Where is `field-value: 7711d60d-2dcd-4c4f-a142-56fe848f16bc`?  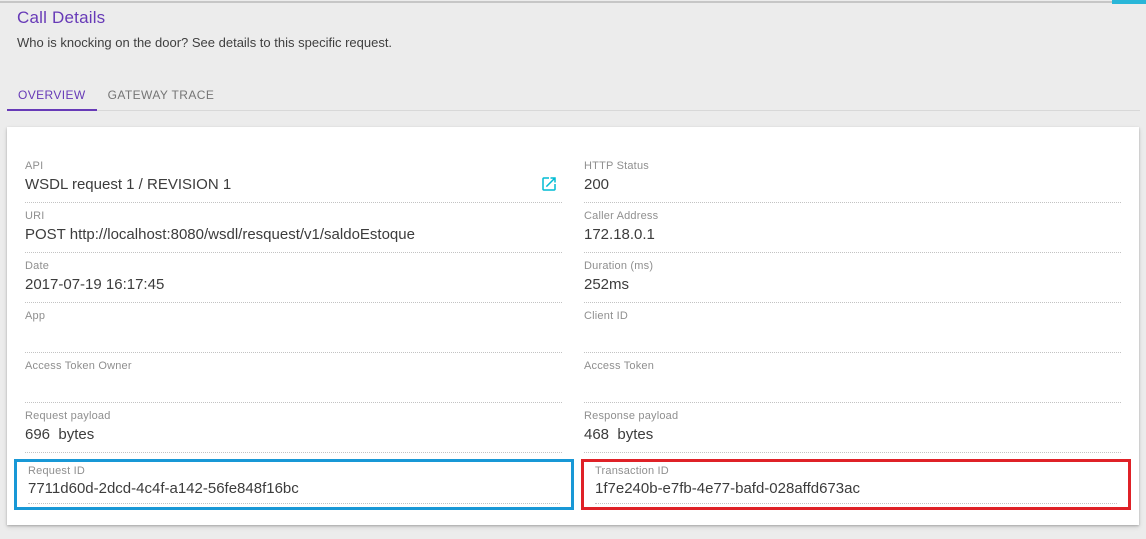 field-value: 7711d60d-2dcd-4c4f-a142-56fe848f16bc is located at coordinates (163, 488).